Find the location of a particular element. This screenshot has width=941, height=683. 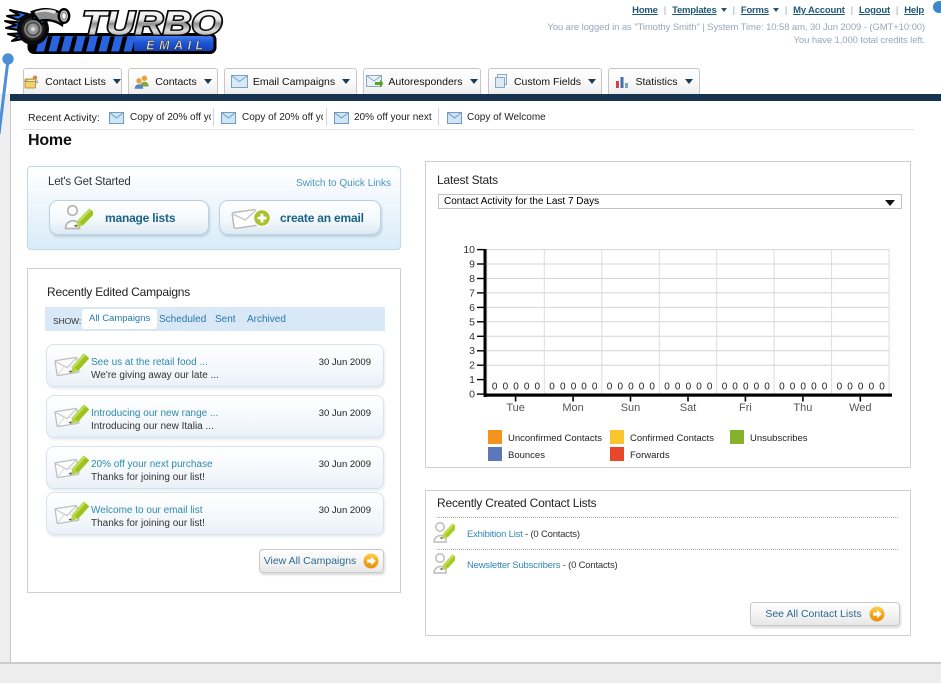

svg-text: Forwards is located at coordinates (650, 455).